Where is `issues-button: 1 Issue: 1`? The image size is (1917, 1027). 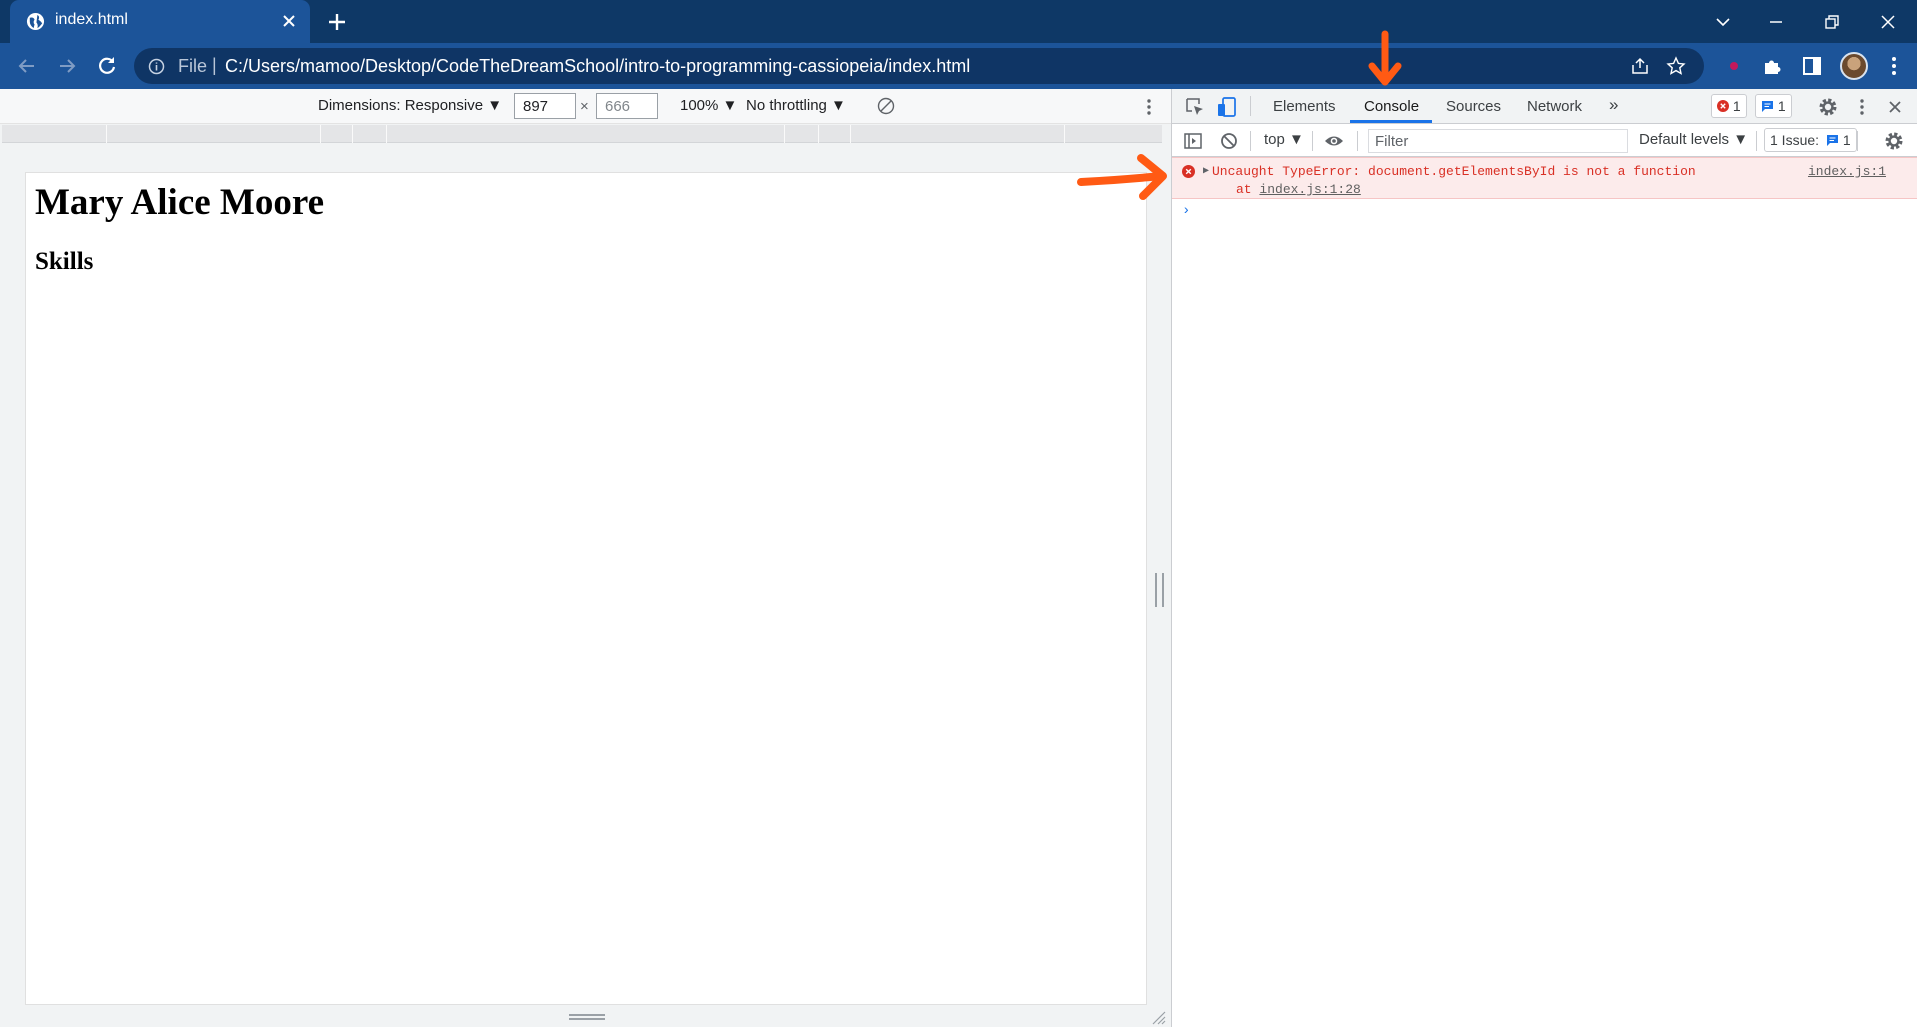 issues-button: 1 Issue: 1 is located at coordinates (1810, 140).